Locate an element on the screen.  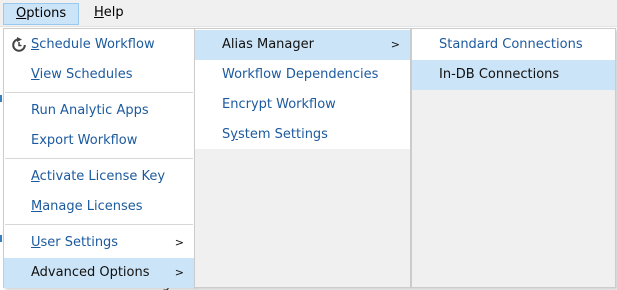
advanced-options-label: Advanced Options is located at coordinates (90, 272).